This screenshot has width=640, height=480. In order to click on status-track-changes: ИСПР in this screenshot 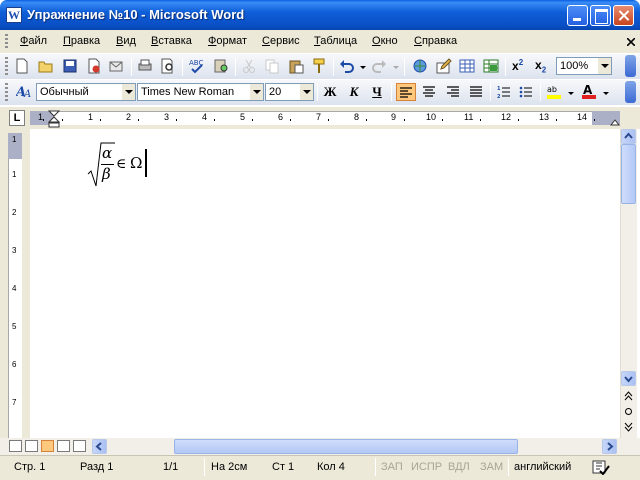, I will do `click(426, 467)`.